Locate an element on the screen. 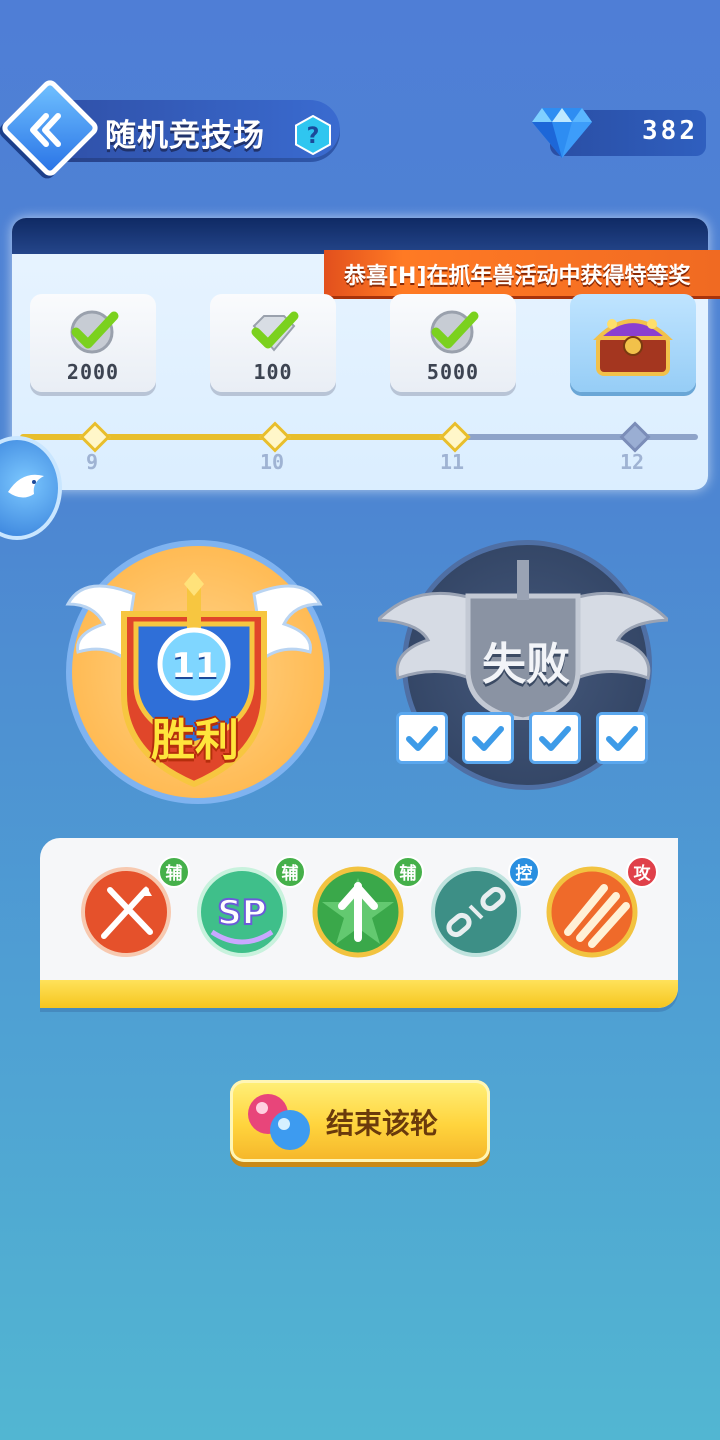 The width and height of the screenshot is (720, 1440). chain-break-icon is located at coordinates (476, 912).